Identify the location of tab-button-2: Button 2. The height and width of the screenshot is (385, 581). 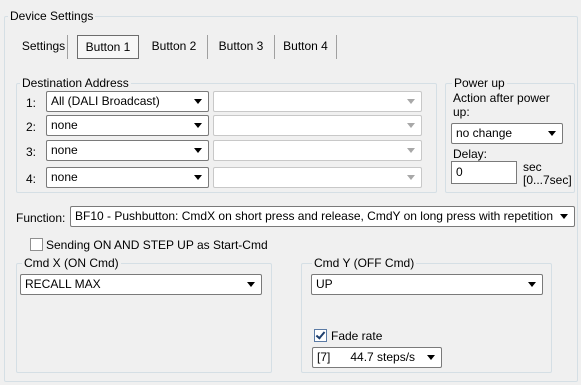
(174, 47).